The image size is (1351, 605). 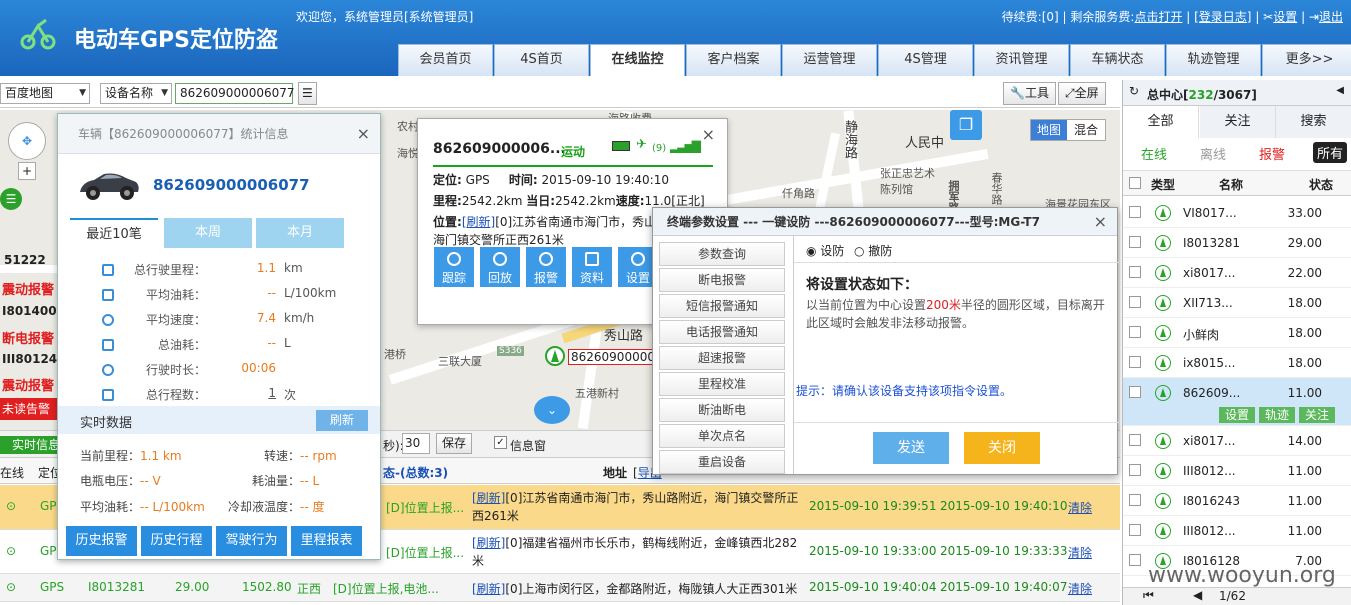 What do you see at coordinates (101, 541) in the screenshot?
I see `history-alarm-button: 历史报警` at bounding box center [101, 541].